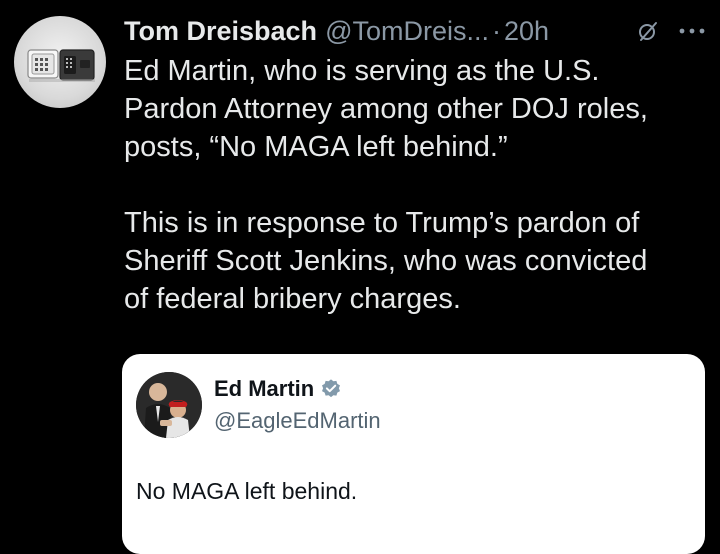  I want to click on verified-badge-icon, so click(331, 389).